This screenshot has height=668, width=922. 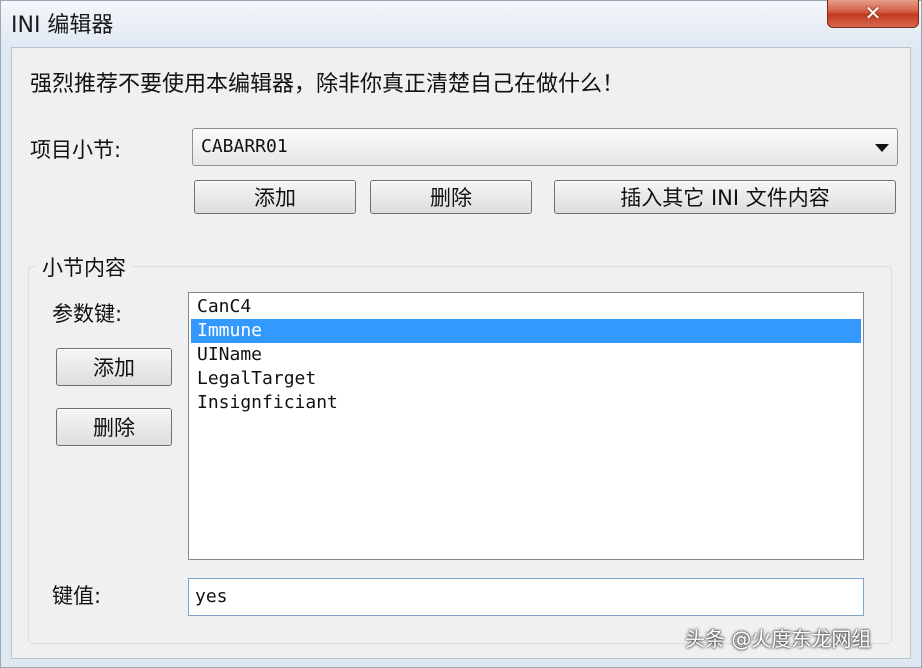 I want to click on chevron-down-icon, so click(x=882, y=148).